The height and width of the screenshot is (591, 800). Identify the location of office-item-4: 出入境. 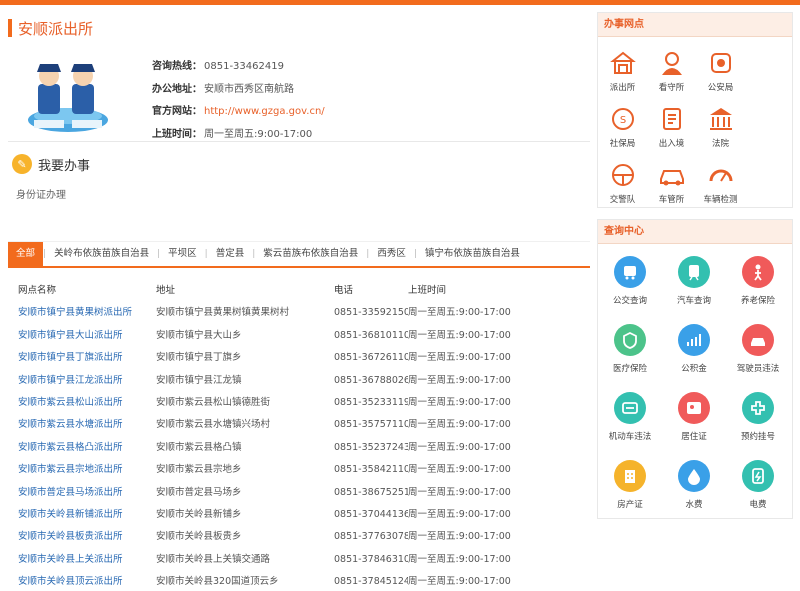
(671, 127).